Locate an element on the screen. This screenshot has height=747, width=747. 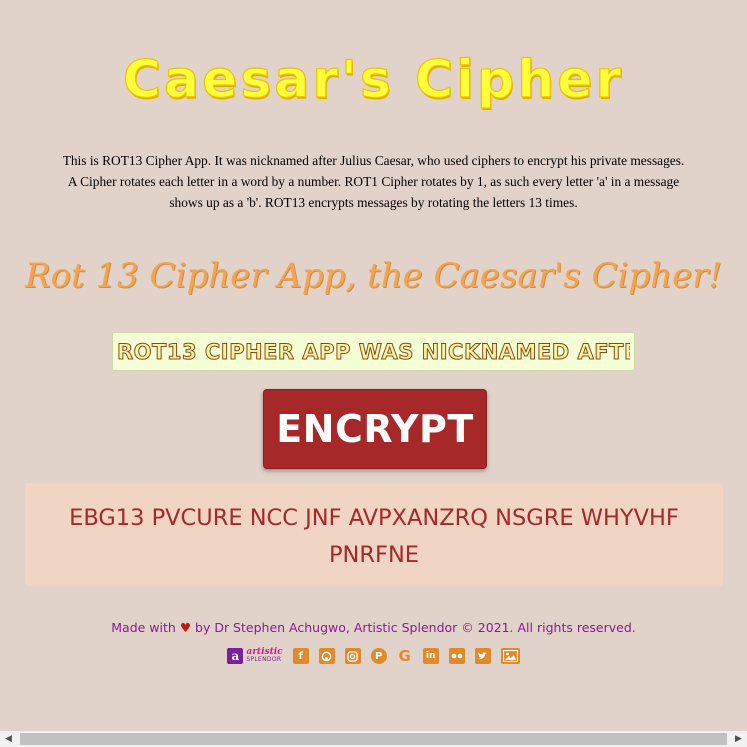
brand-mark: a is located at coordinates (235, 656).